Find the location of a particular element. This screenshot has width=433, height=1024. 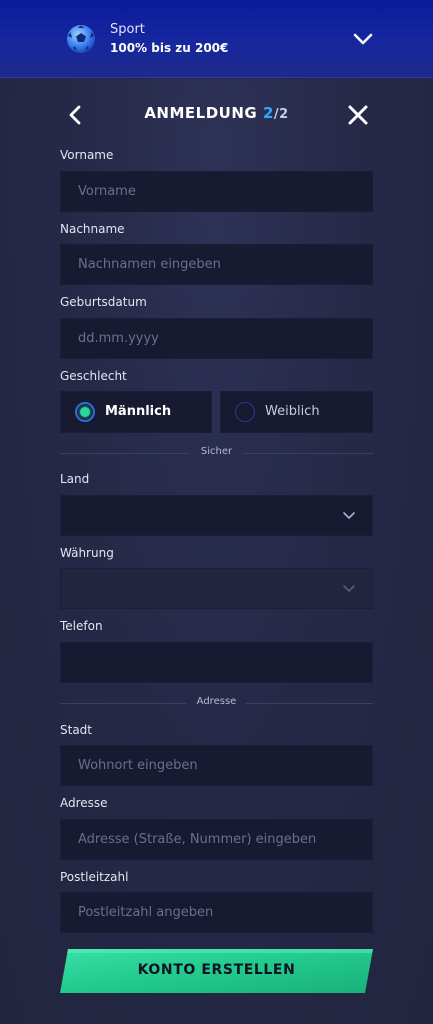

postcode-label: Postleitzahl is located at coordinates (94, 877).